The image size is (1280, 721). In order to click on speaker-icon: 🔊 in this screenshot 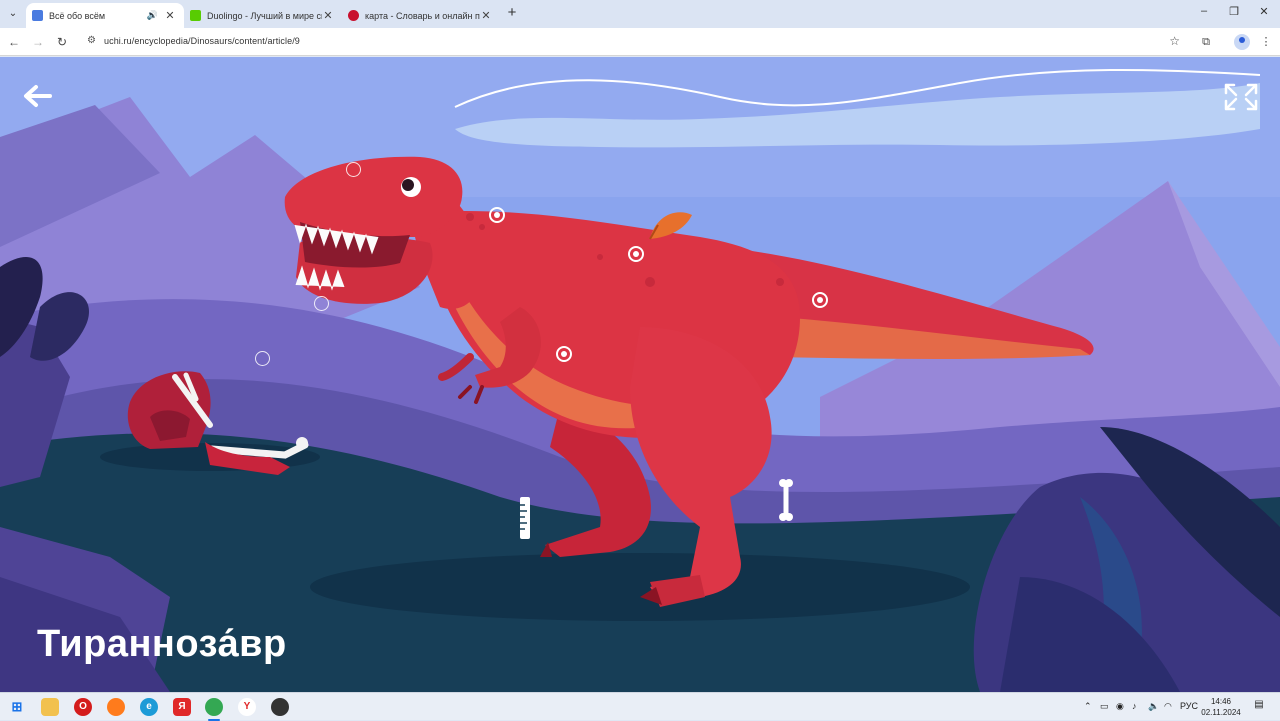, I will do `click(152, 15)`.